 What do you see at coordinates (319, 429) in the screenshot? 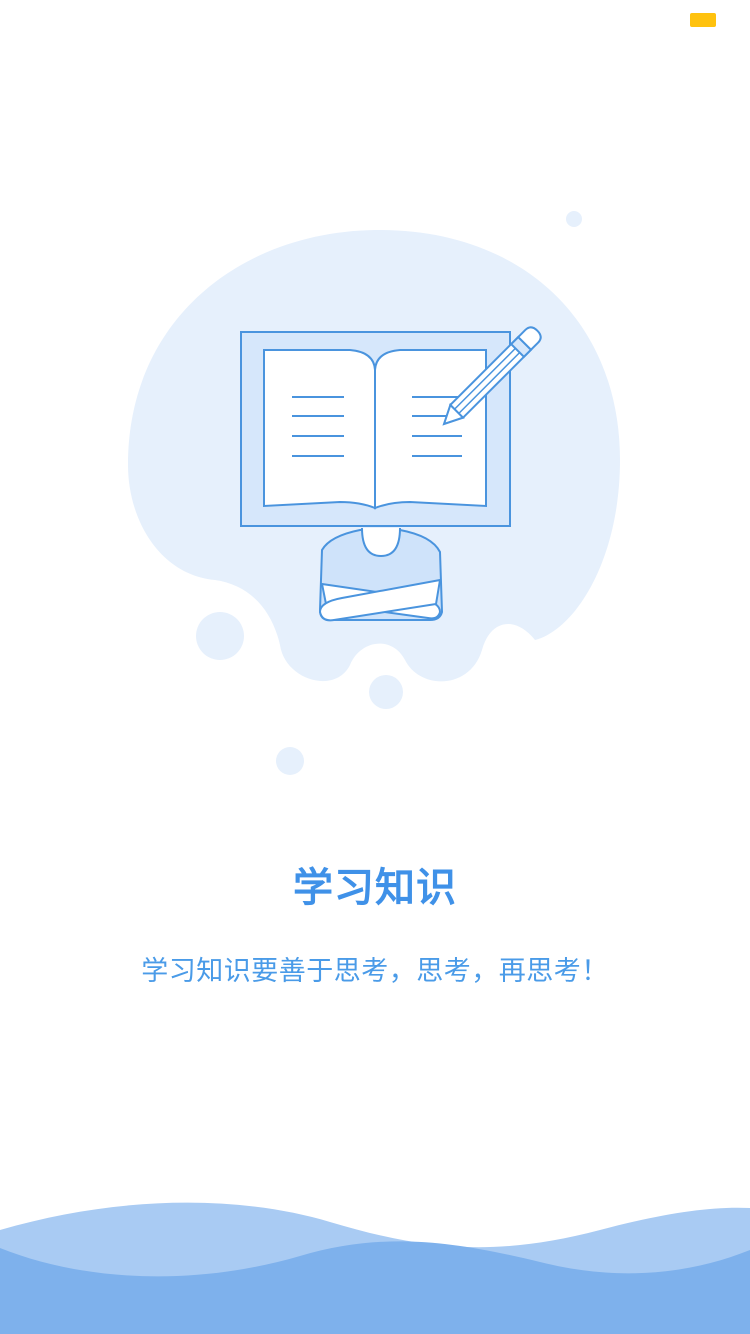
I see `book-left-page` at bounding box center [319, 429].